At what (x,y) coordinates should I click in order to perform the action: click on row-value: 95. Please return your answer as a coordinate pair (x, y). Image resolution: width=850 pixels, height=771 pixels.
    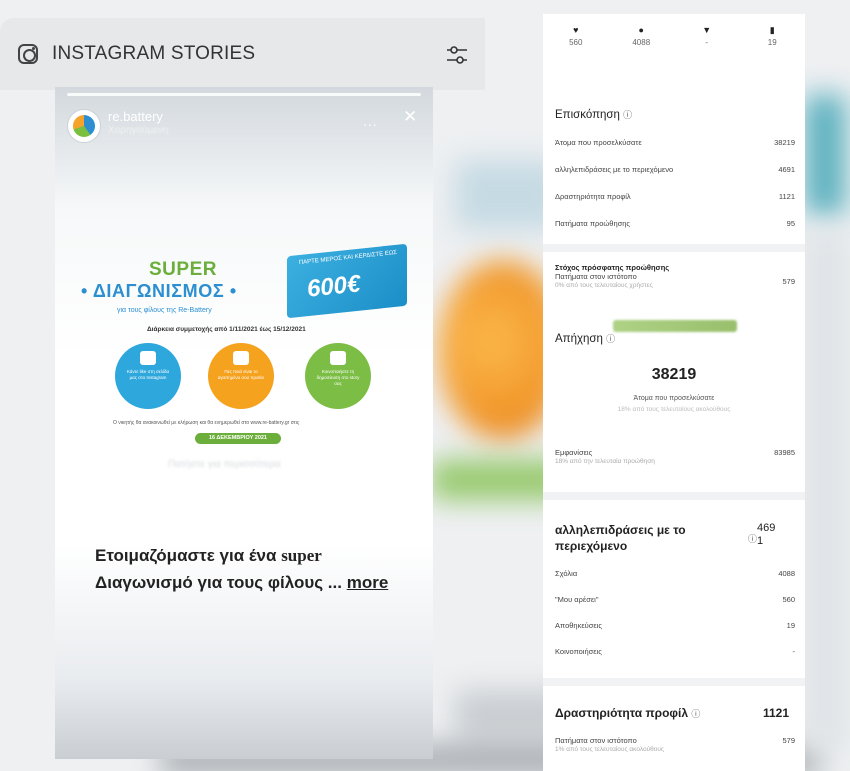
    Looking at the image, I should click on (790, 223).